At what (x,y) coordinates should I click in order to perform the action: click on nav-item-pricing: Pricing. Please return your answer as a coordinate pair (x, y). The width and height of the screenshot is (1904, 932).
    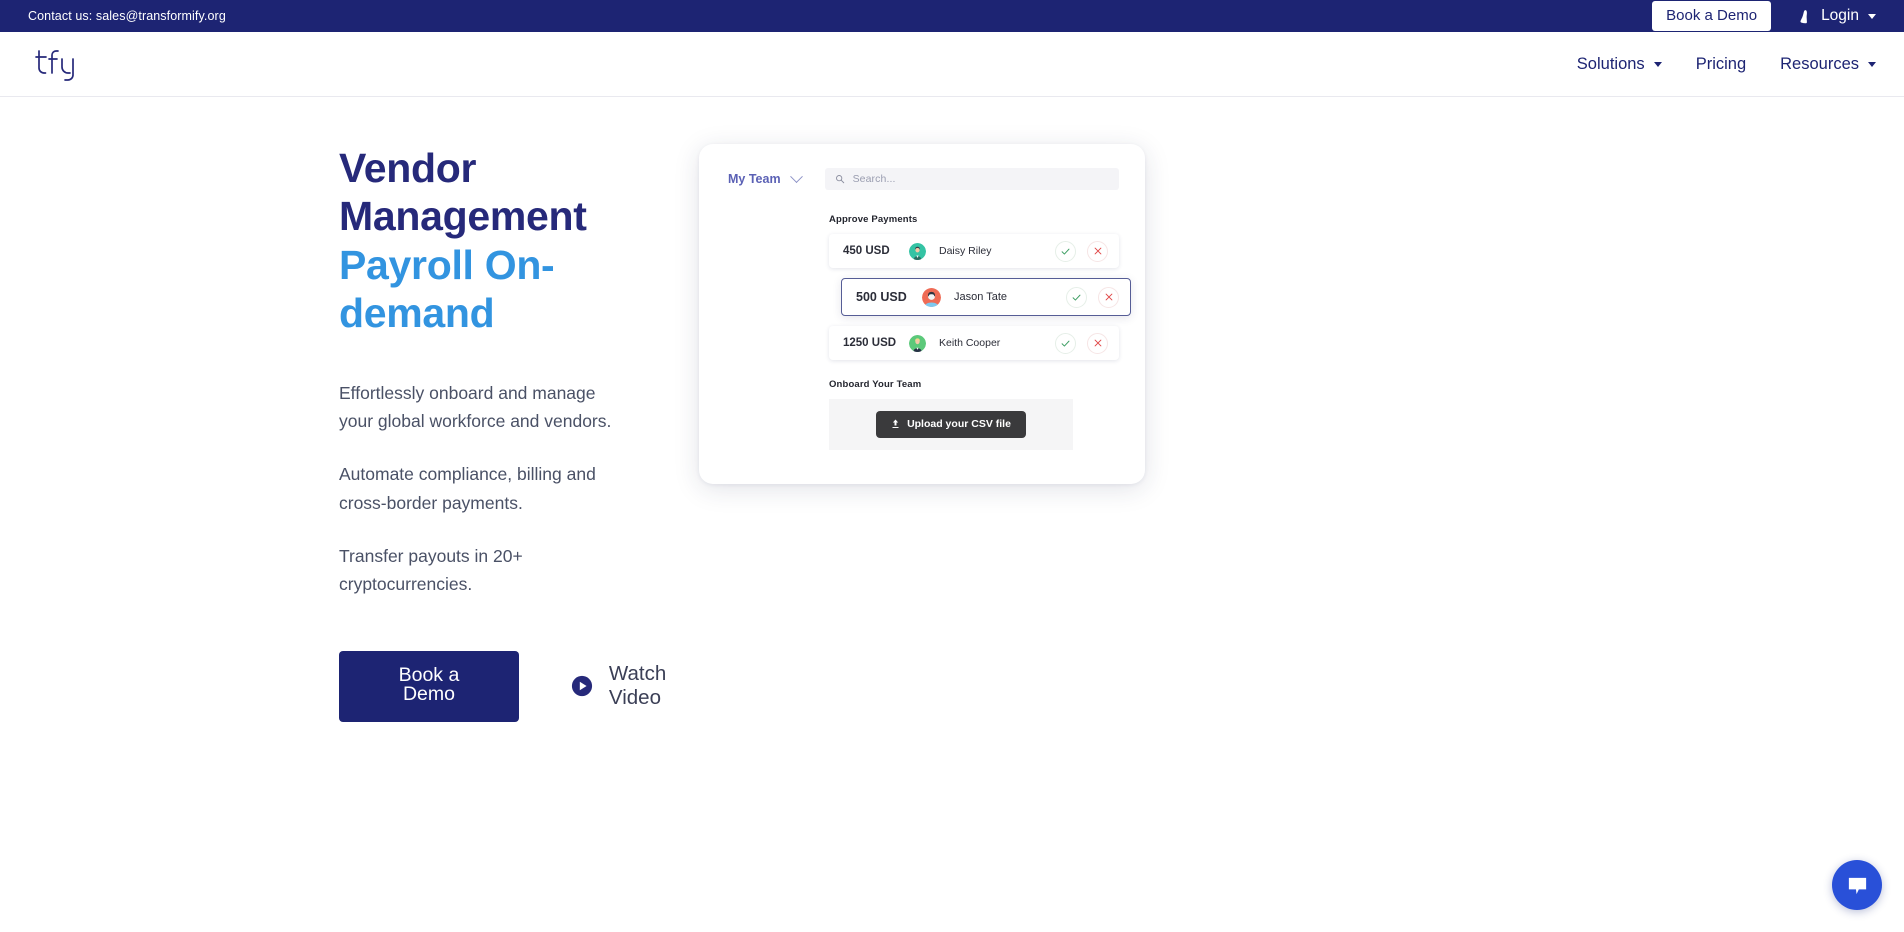
    Looking at the image, I should click on (1721, 64).